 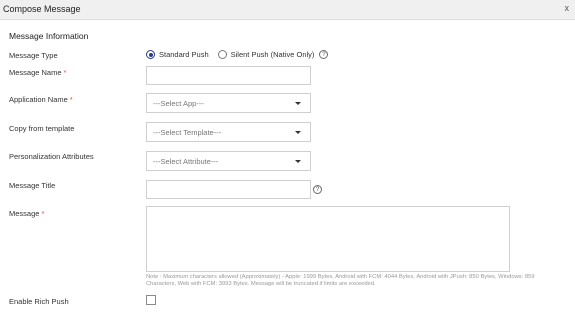 I want to click on modal-title: Compose Message, so click(x=42, y=9).